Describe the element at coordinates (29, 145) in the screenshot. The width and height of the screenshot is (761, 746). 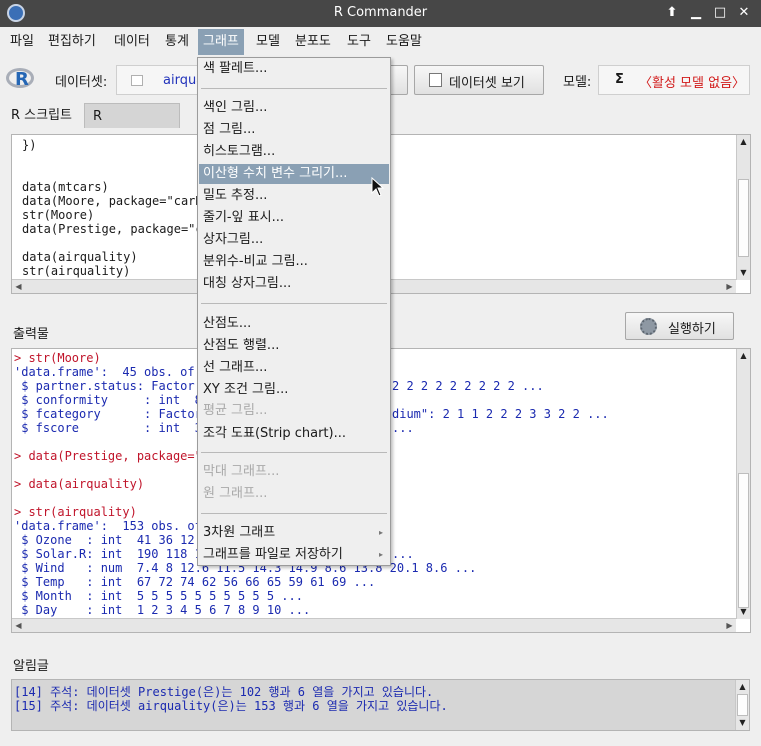
I see `script-line: })` at that location.